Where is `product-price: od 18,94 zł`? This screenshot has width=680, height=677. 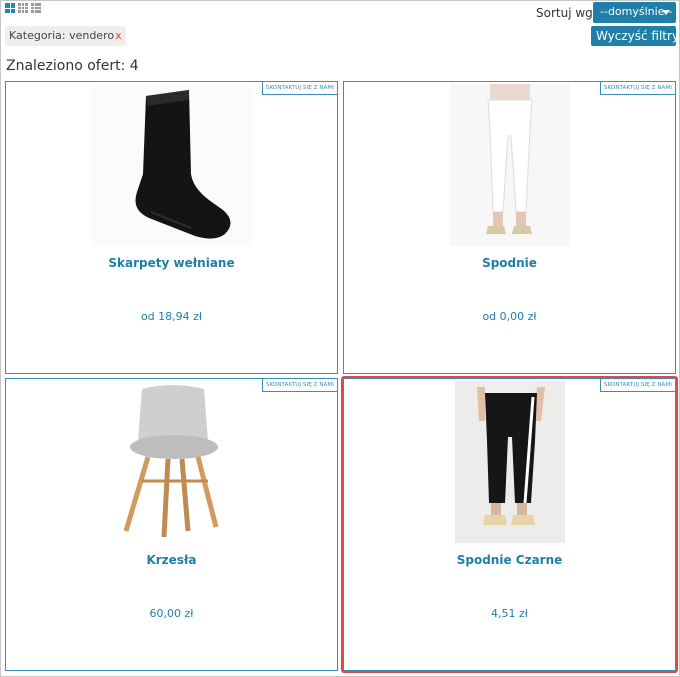
product-price: od 18,94 zł is located at coordinates (171, 316).